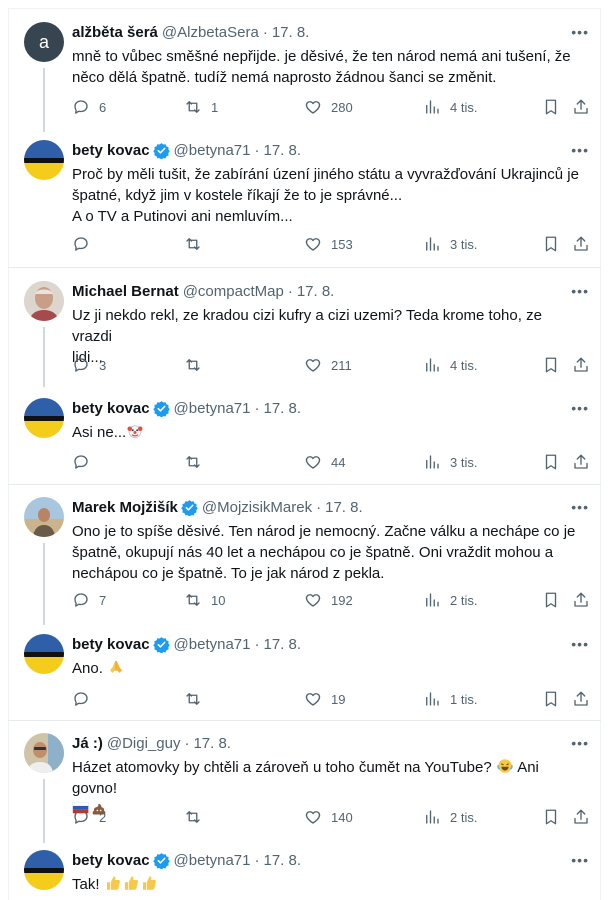  I want to click on like-button: 19, so click(324, 699).